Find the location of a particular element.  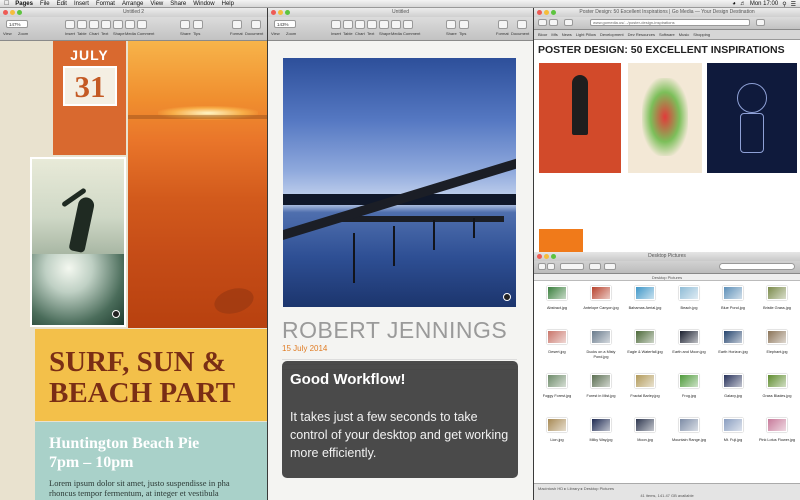

file-item: Earth Horizon.jpg is located at coordinates (733, 348).